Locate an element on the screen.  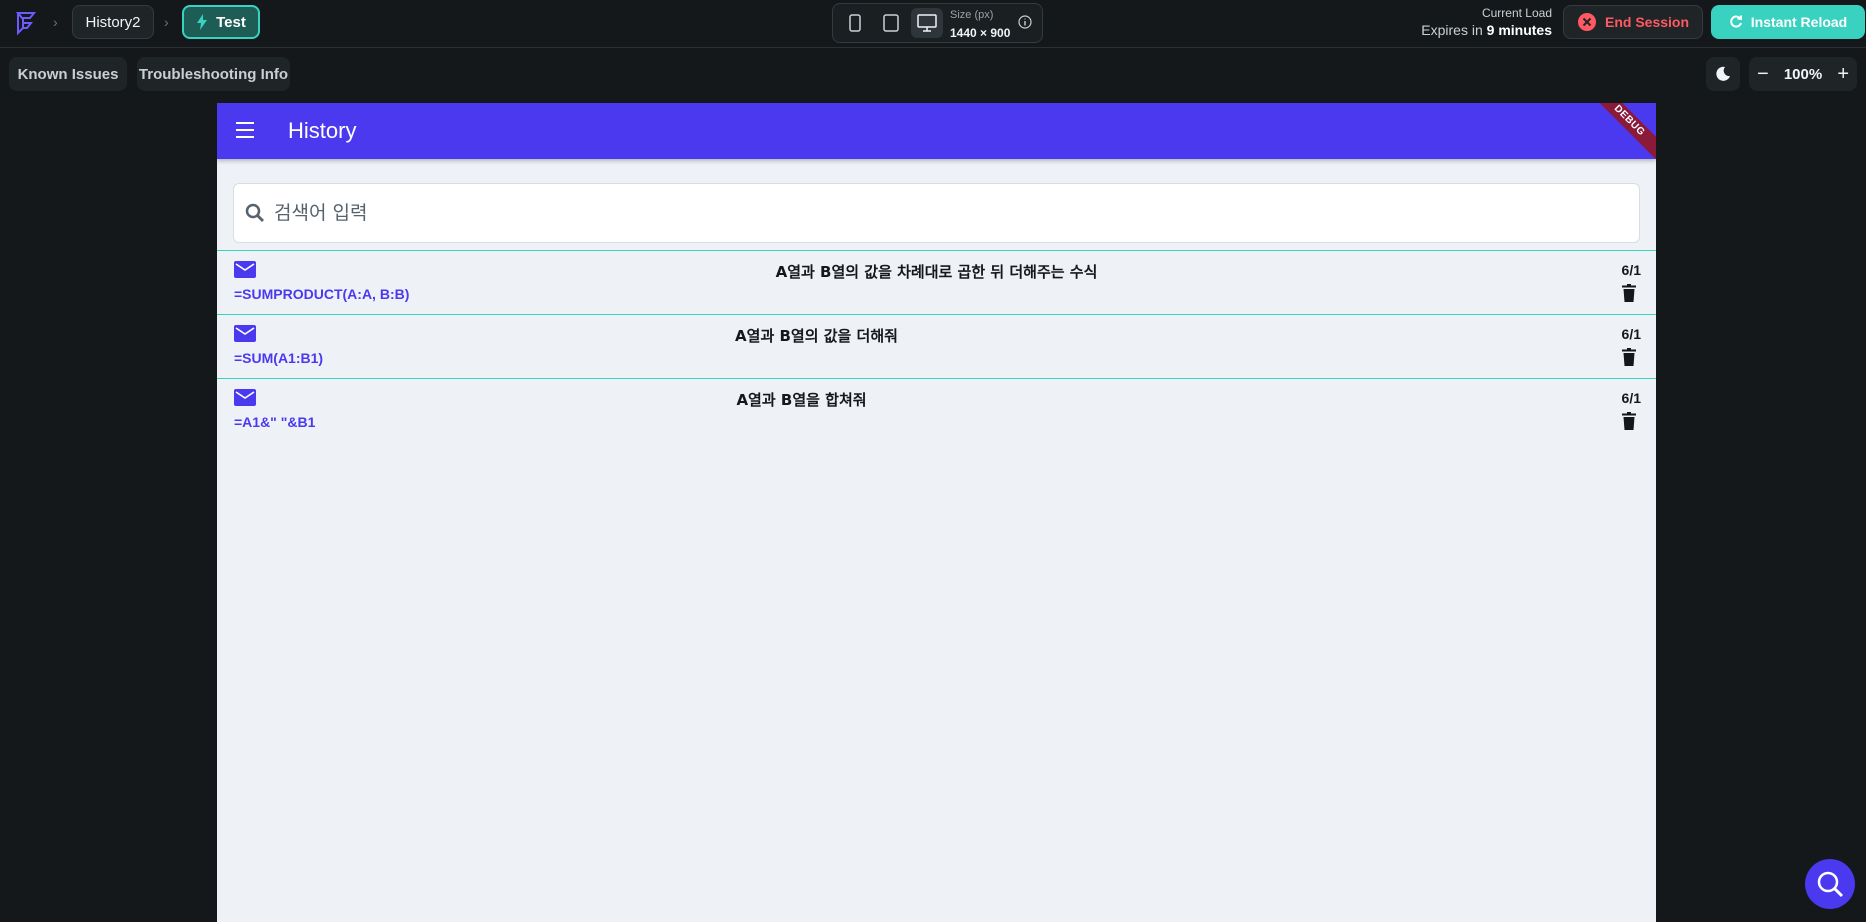
list-item: A열과 B열을 합쳐줘 =A1&" "&B1 6/1 is located at coordinates (936, 410).